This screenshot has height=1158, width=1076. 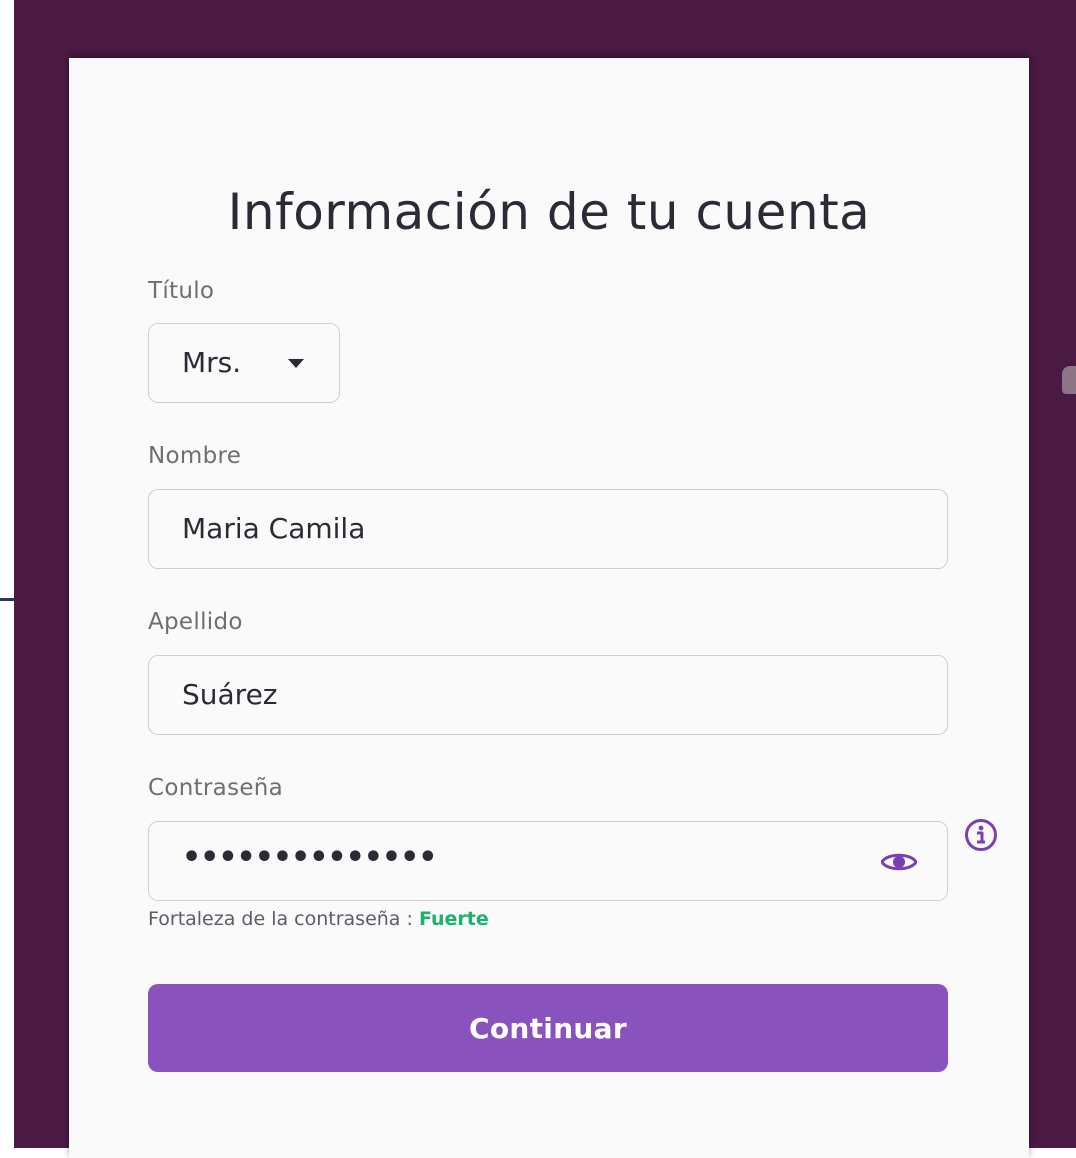 I want to click on titulo-select-value: Mrs., so click(x=212, y=362).